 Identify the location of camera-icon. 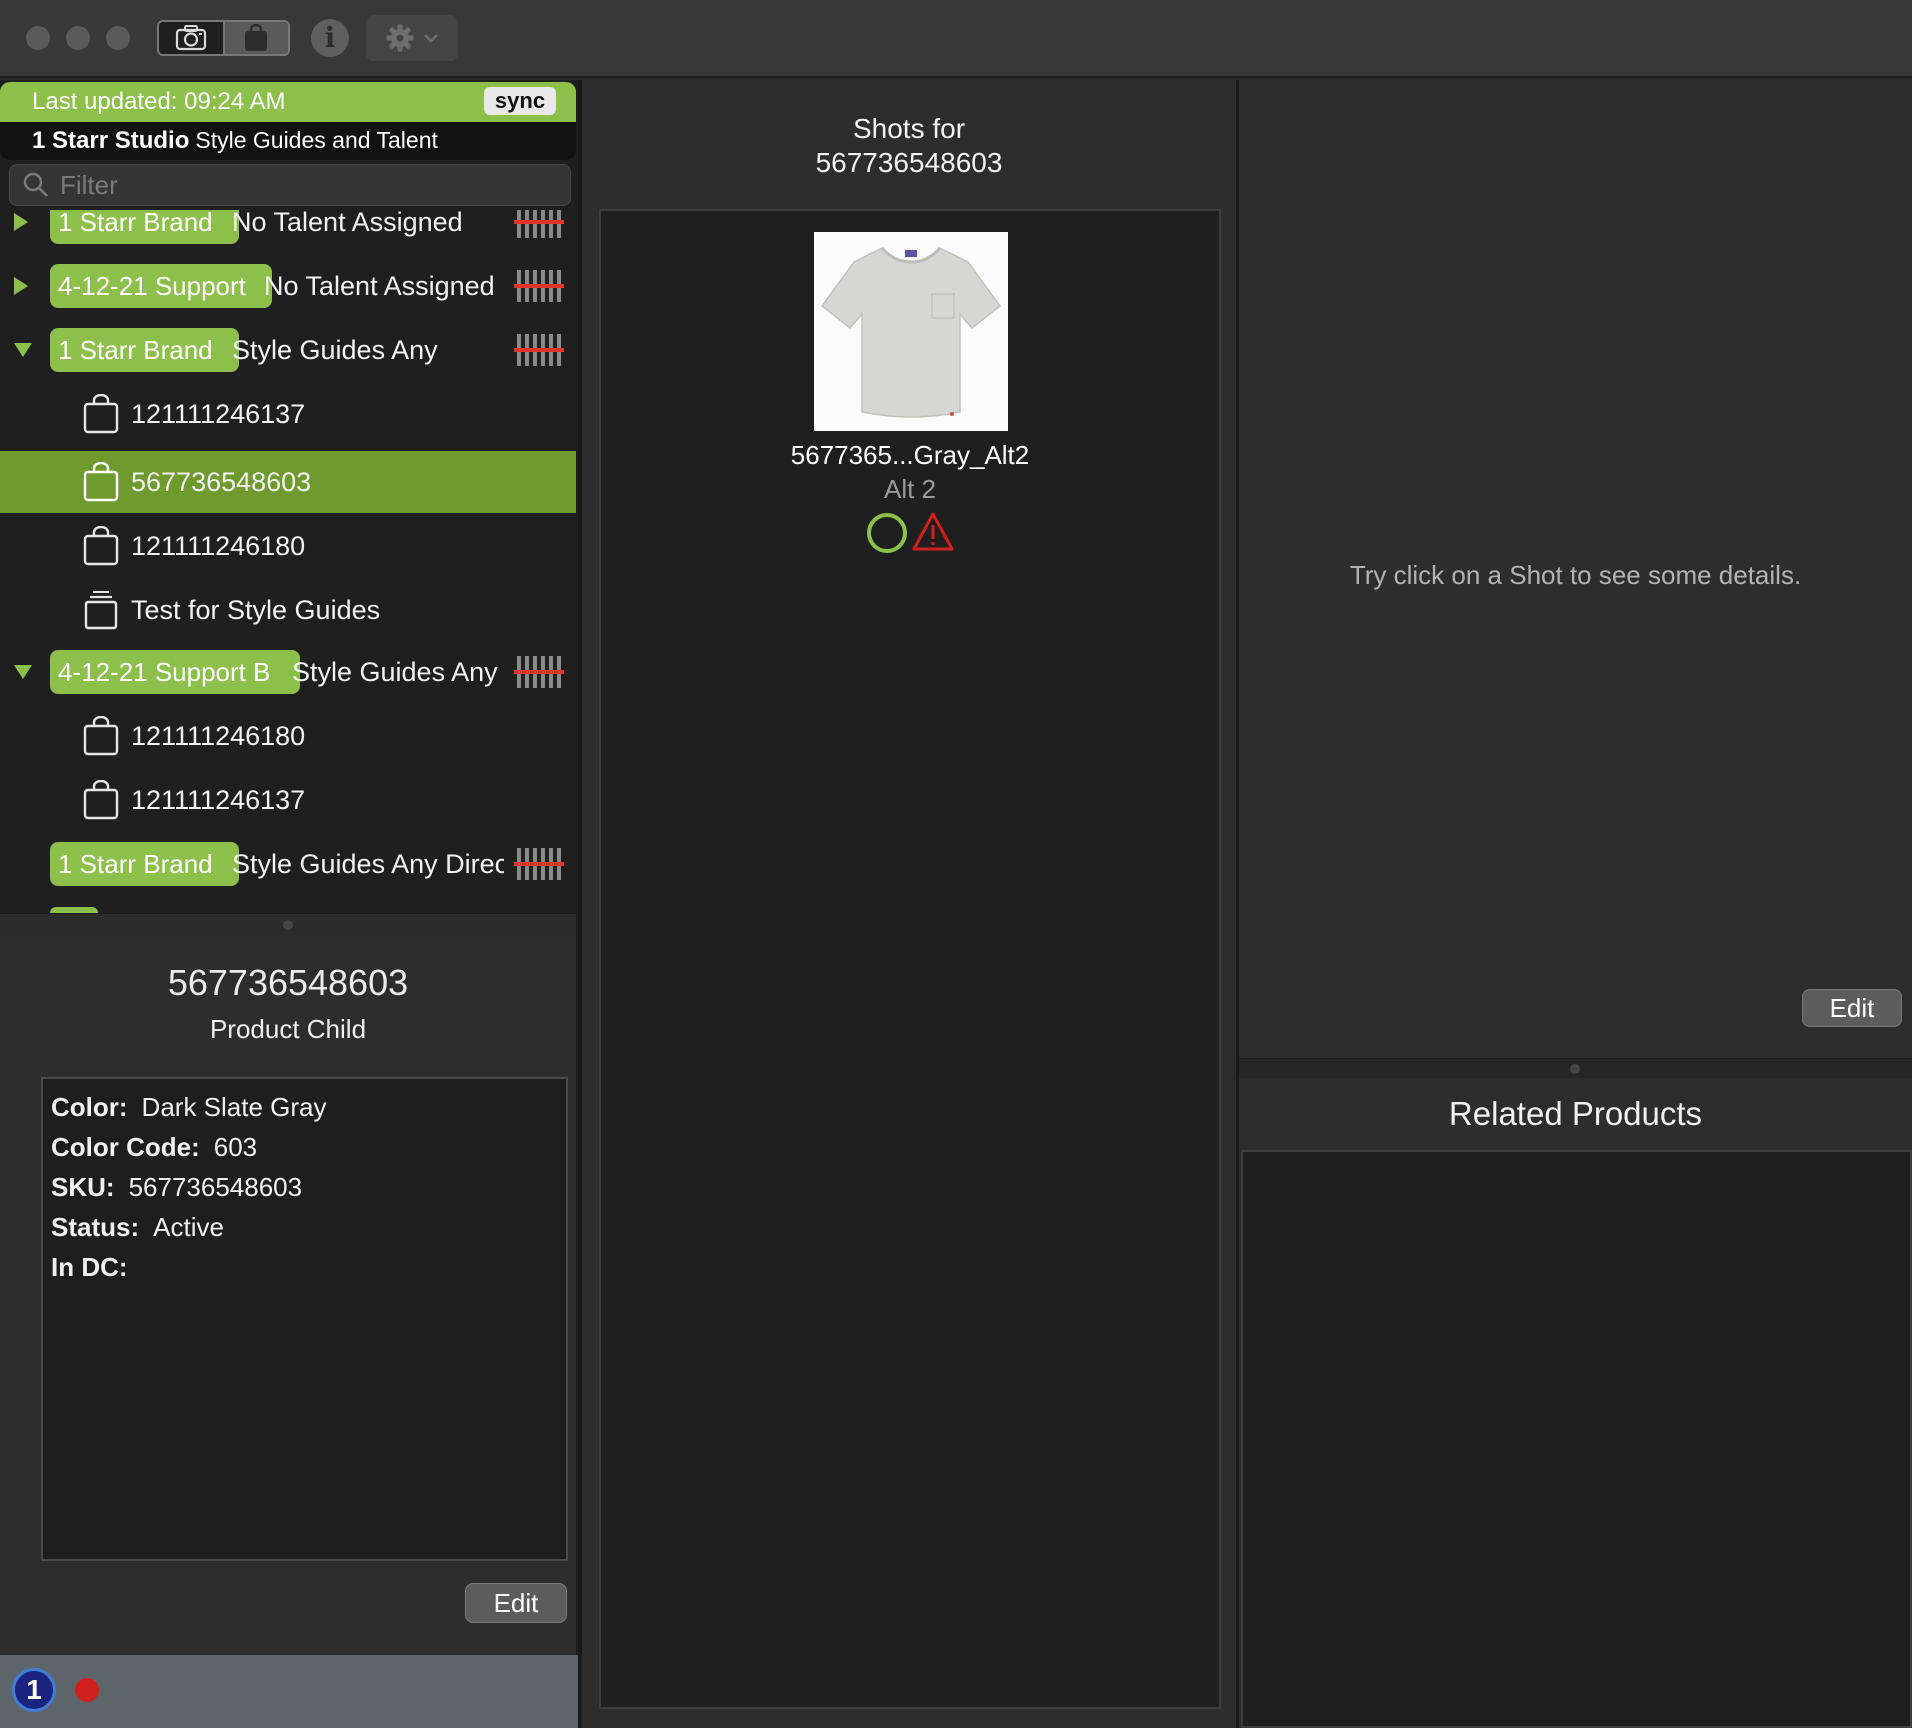
(190, 38).